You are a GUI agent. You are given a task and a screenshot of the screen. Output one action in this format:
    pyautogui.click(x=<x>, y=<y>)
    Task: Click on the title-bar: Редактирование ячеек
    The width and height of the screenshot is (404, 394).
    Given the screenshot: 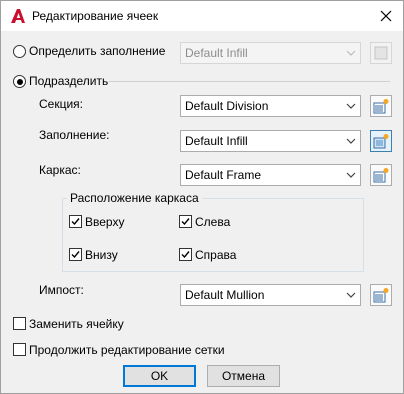 What is the action you would take?
    pyautogui.click(x=202, y=16)
    